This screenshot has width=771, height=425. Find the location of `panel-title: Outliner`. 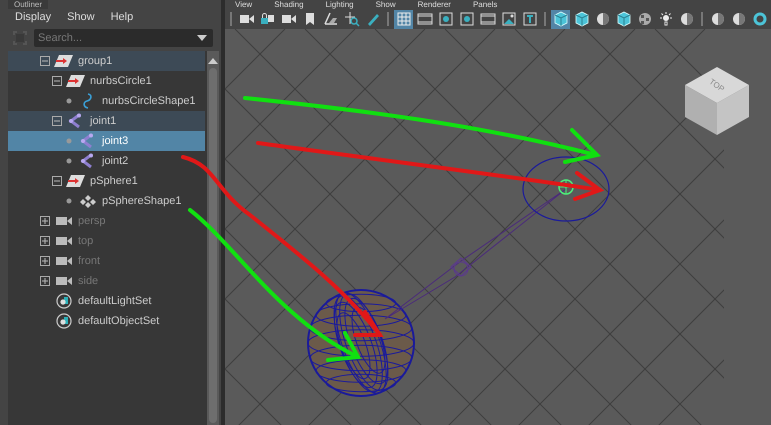

panel-title: Outliner is located at coordinates (28, 4).